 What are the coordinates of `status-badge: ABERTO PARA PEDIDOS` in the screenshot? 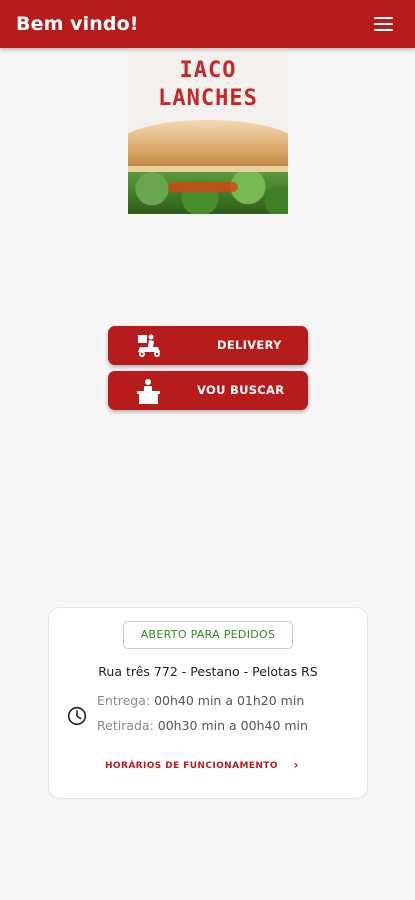 It's located at (208, 635).